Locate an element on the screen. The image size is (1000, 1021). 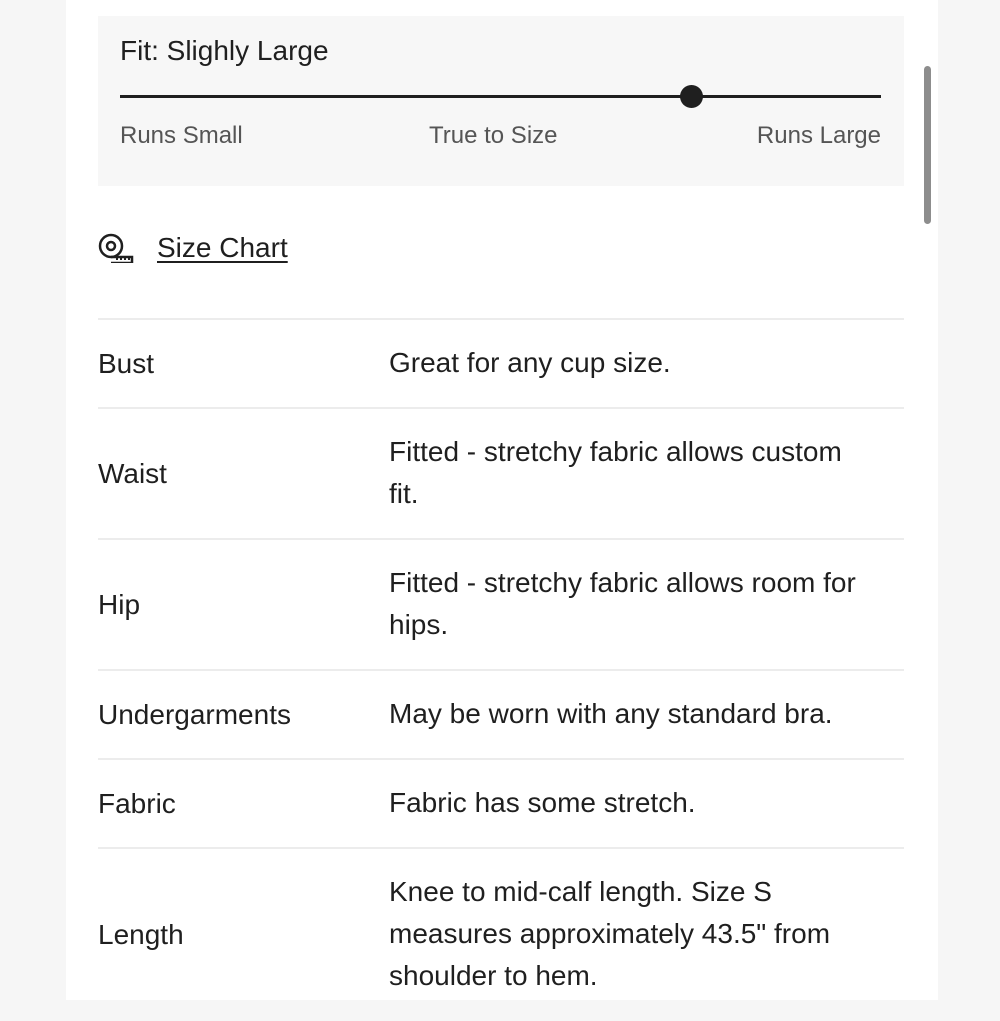
spec-name: Fabric is located at coordinates (137, 803).